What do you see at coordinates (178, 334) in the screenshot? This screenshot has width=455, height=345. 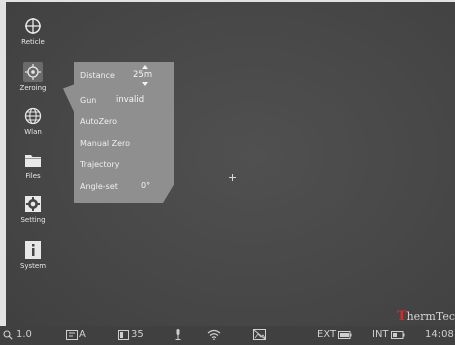 I see `microphone-icon` at bounding box center [178, 334].